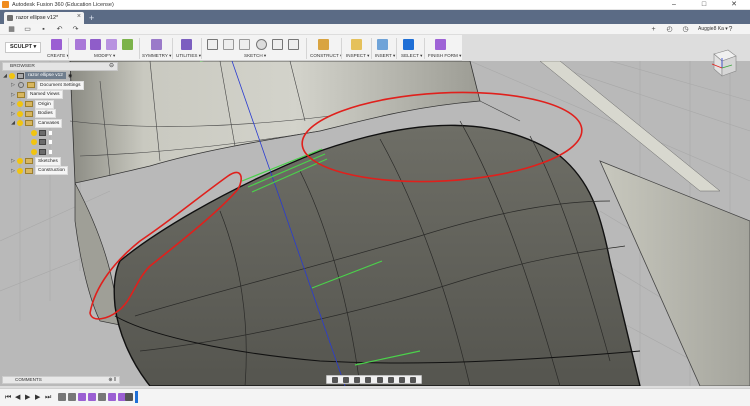  Describe the element at coordinates (11, 29) in the screenshot. I see `grid-menu-icon: ▦` at that location.